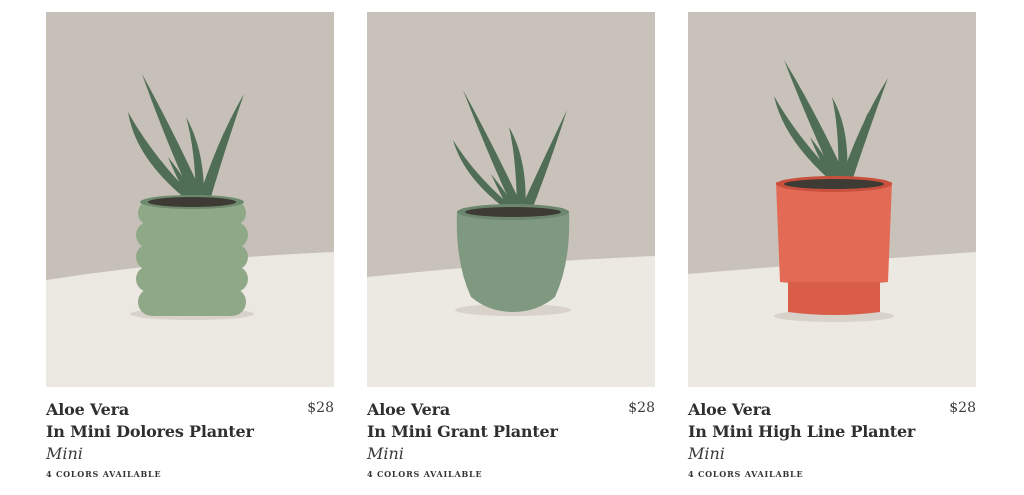 The height and width of the screenshot is (495, 1024). I want to click on product-planter: In Mini Grant Planter, so click(511, 432).